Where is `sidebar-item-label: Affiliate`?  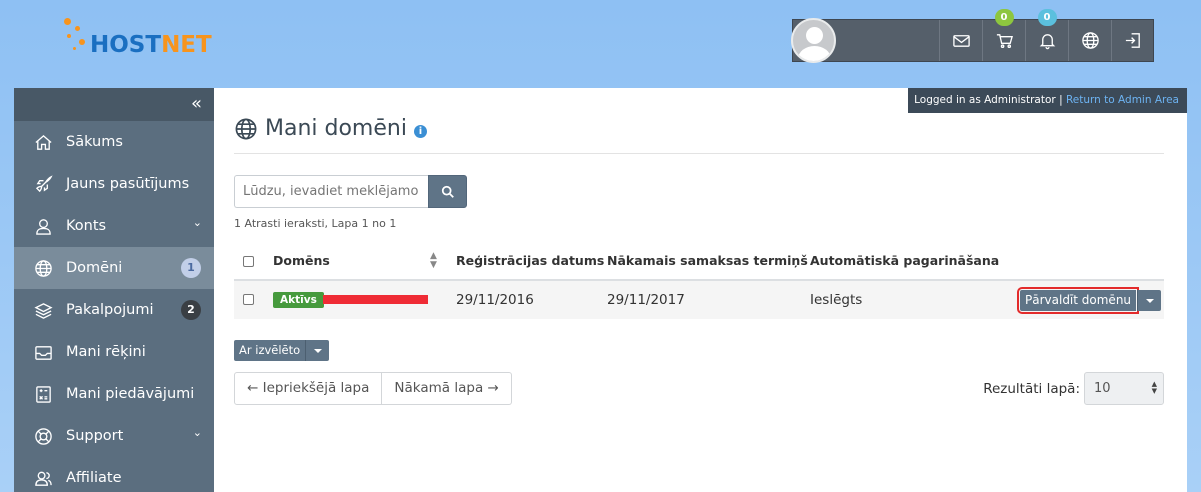
sidebar-item-label: Affiliate is located at coordinates (94, 478).